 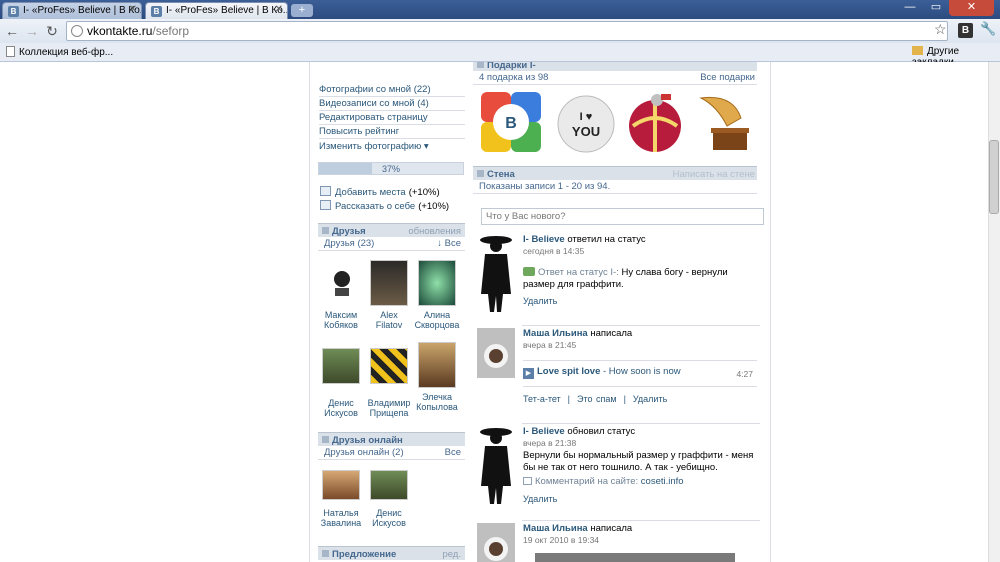 I want to click on all-gifts-link: Все подарки, so click(x=727, y=77).